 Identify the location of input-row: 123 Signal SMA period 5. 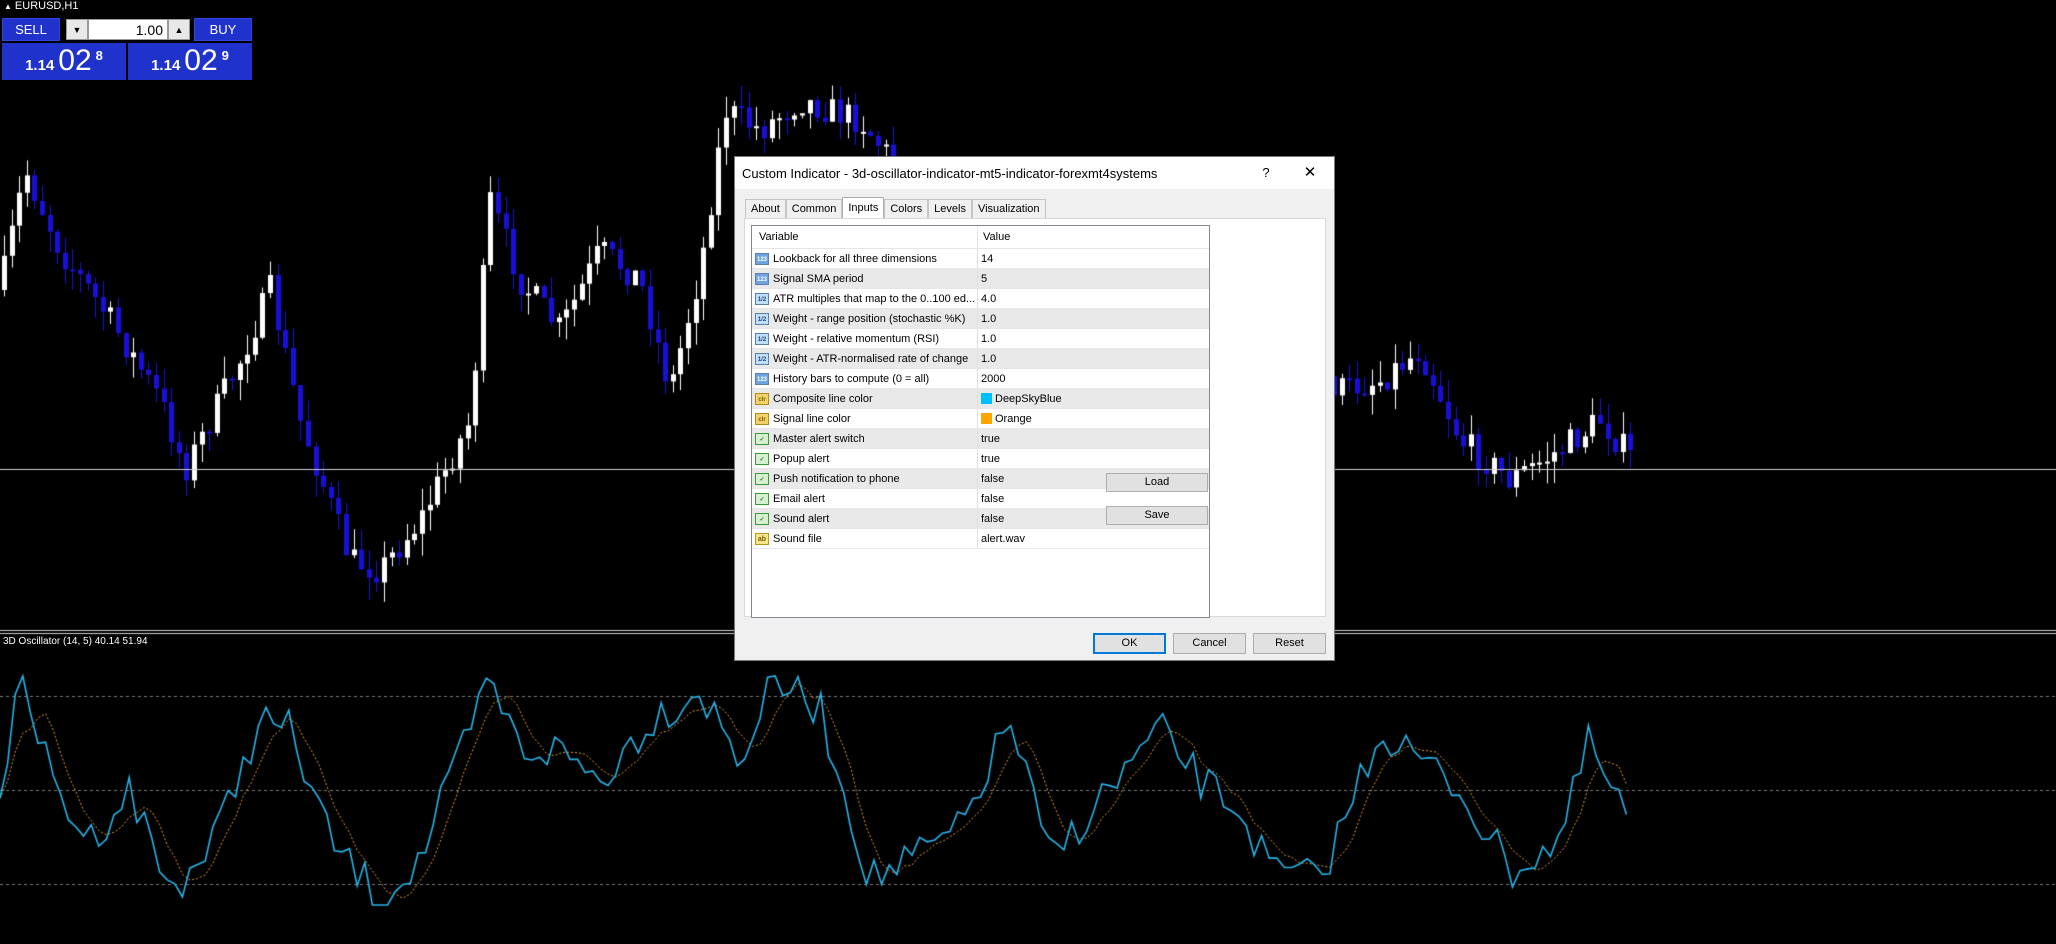
(980, 279).